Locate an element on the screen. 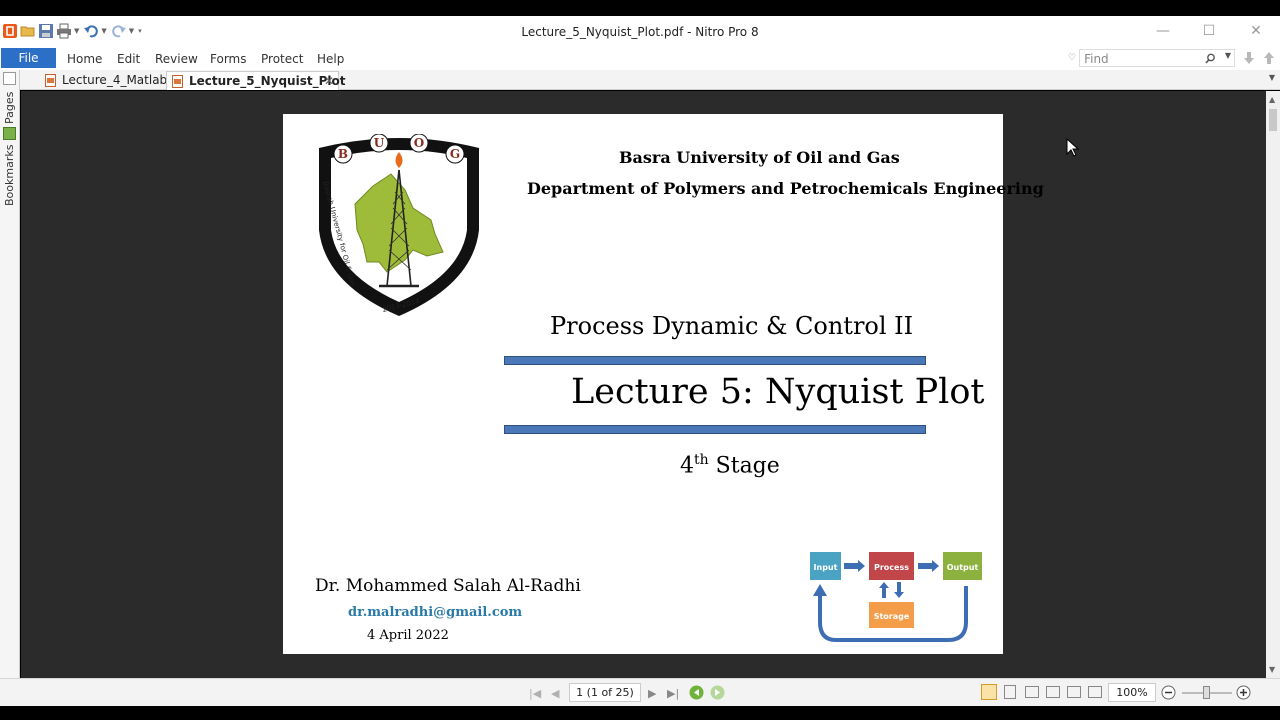 This screenshot has height=720, width=1280. continuous-view-icon is located at coordinates (1010, 692).